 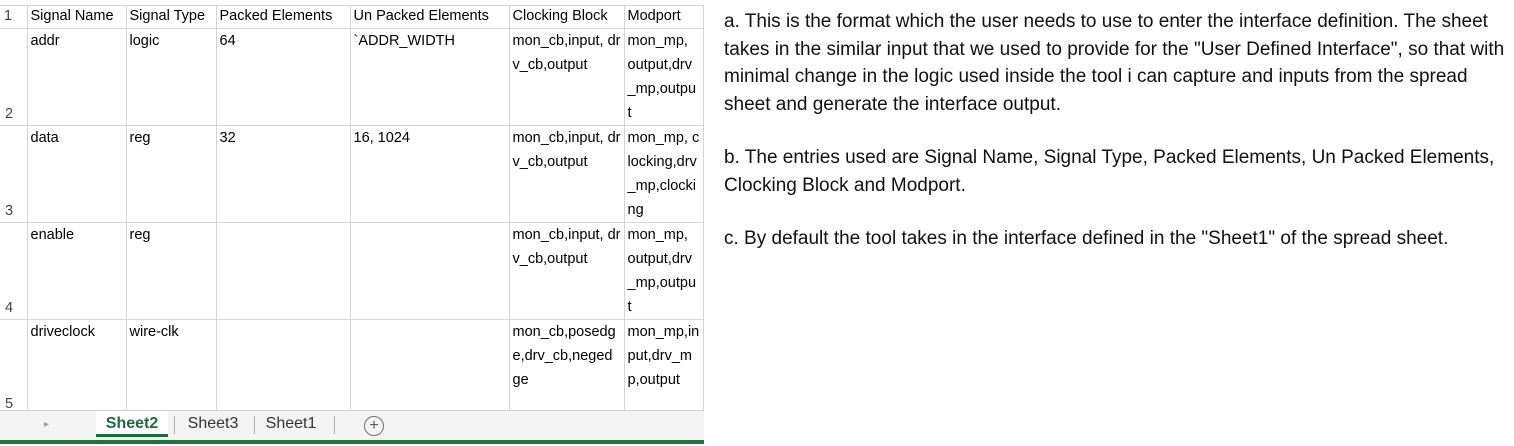 I want to click on status-bar-accent, so click(x=352, y=442).